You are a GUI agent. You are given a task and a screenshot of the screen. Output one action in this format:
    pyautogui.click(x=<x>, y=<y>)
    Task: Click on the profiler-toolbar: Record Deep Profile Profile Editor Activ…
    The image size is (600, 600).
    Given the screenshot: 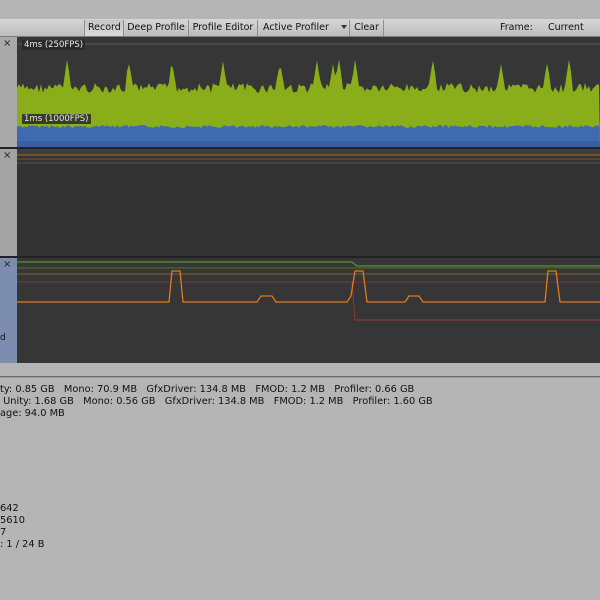 What is the action you would take?
    pyautogui.click(x=300, y=28)
    